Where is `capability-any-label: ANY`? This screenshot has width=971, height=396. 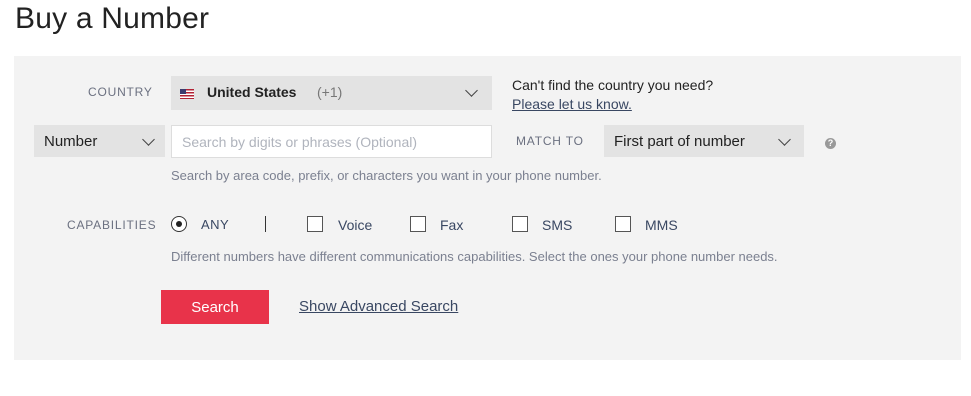 capability-any-label: ANY is located at coordinates (215, 224).